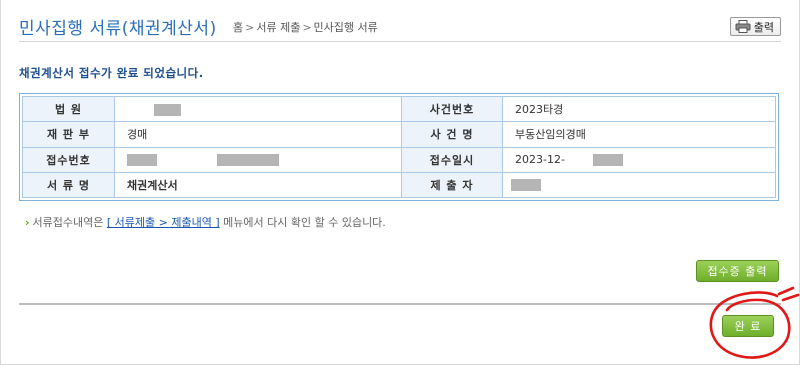 The image size is (800, 365). I want to click on receipt-number-value, so click(258, 159).